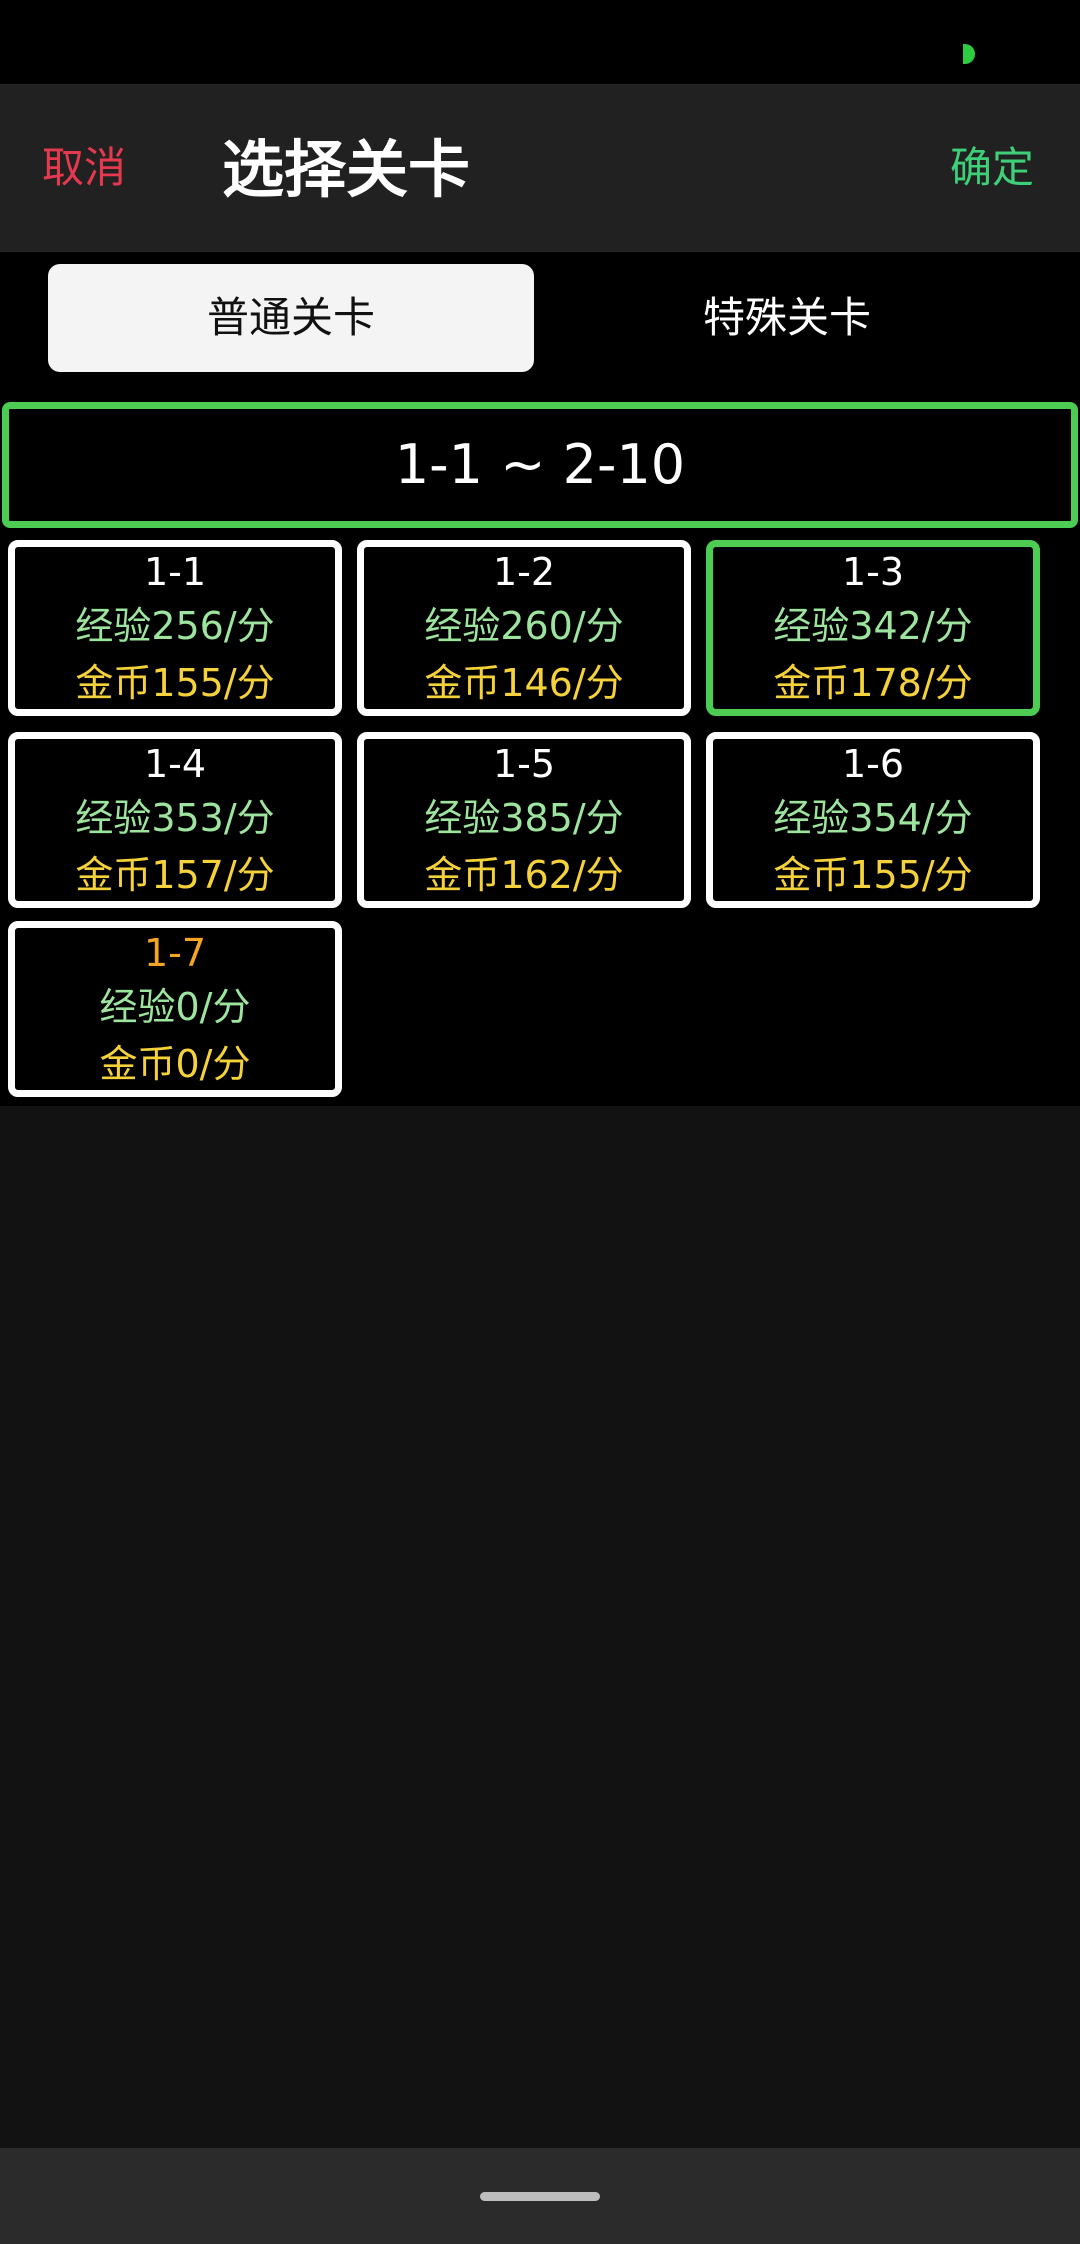 This screenshot has height=2244, width=1080. I want to click on level-gold-rate: 金币0/分, so click(175, 1064).